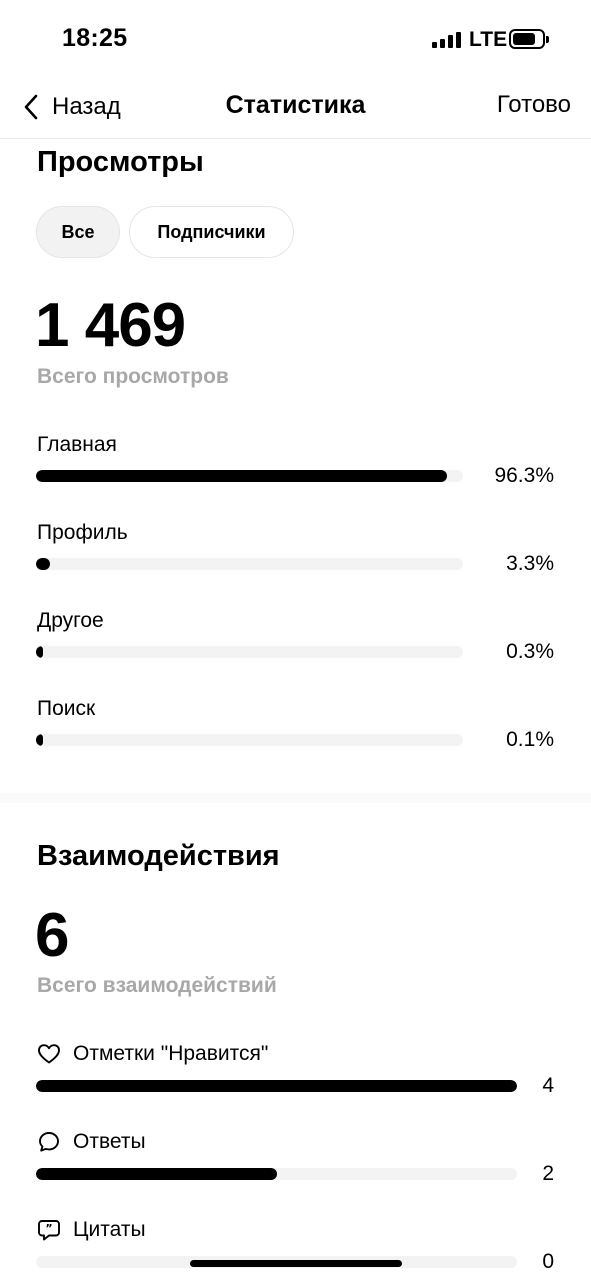  I want to click on views-total: 1 469, so click(110, 325).